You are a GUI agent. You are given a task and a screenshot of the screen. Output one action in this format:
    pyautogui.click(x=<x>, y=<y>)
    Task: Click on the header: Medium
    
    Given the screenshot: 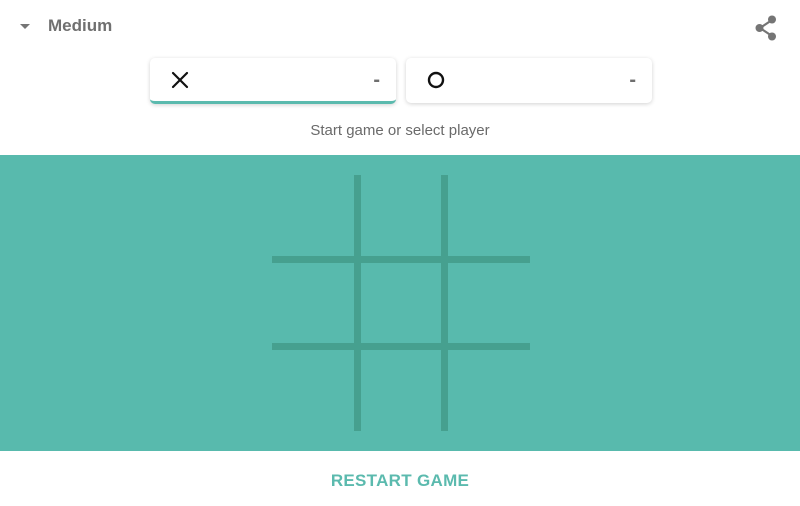 What is the action you would take?
    pyautogui.click(x=400, y=27)
    